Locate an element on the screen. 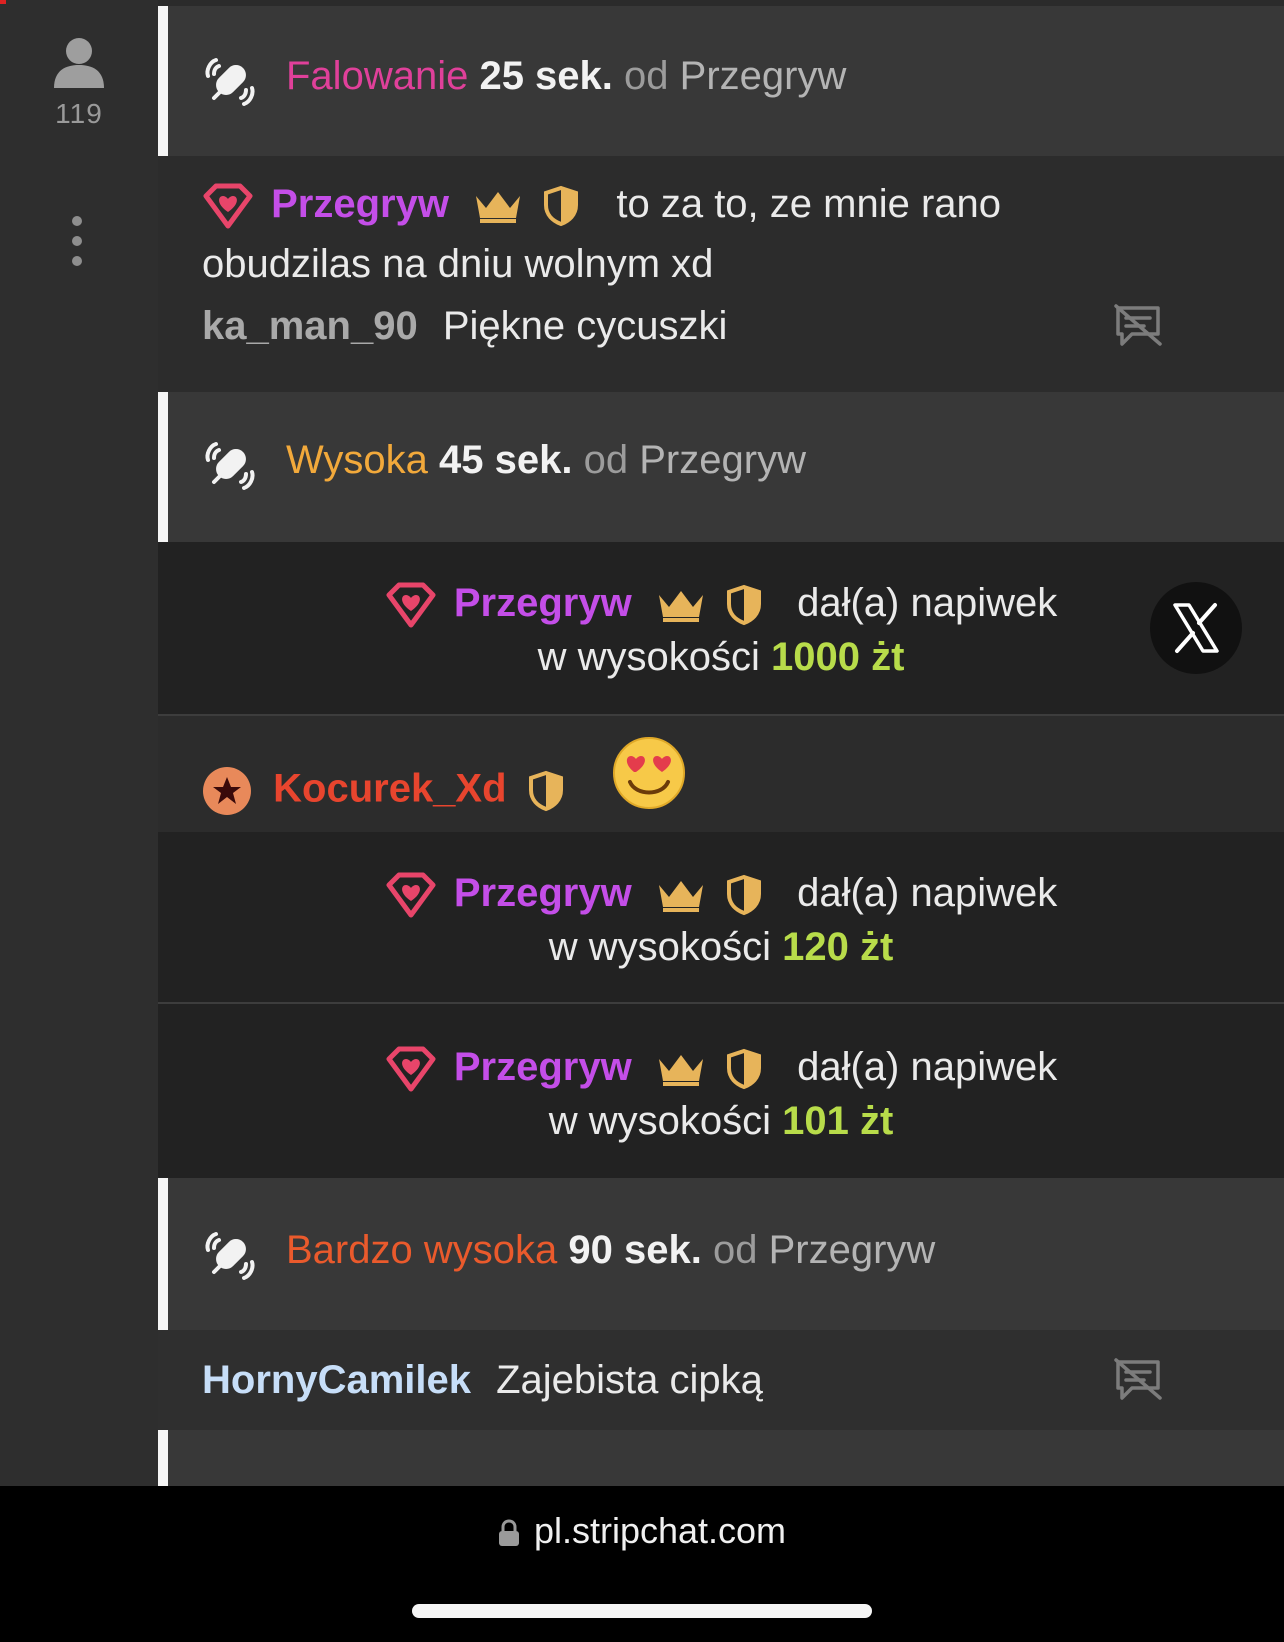  chat-message-block: Kocurek_Xd is located at coordinates (721, 774).